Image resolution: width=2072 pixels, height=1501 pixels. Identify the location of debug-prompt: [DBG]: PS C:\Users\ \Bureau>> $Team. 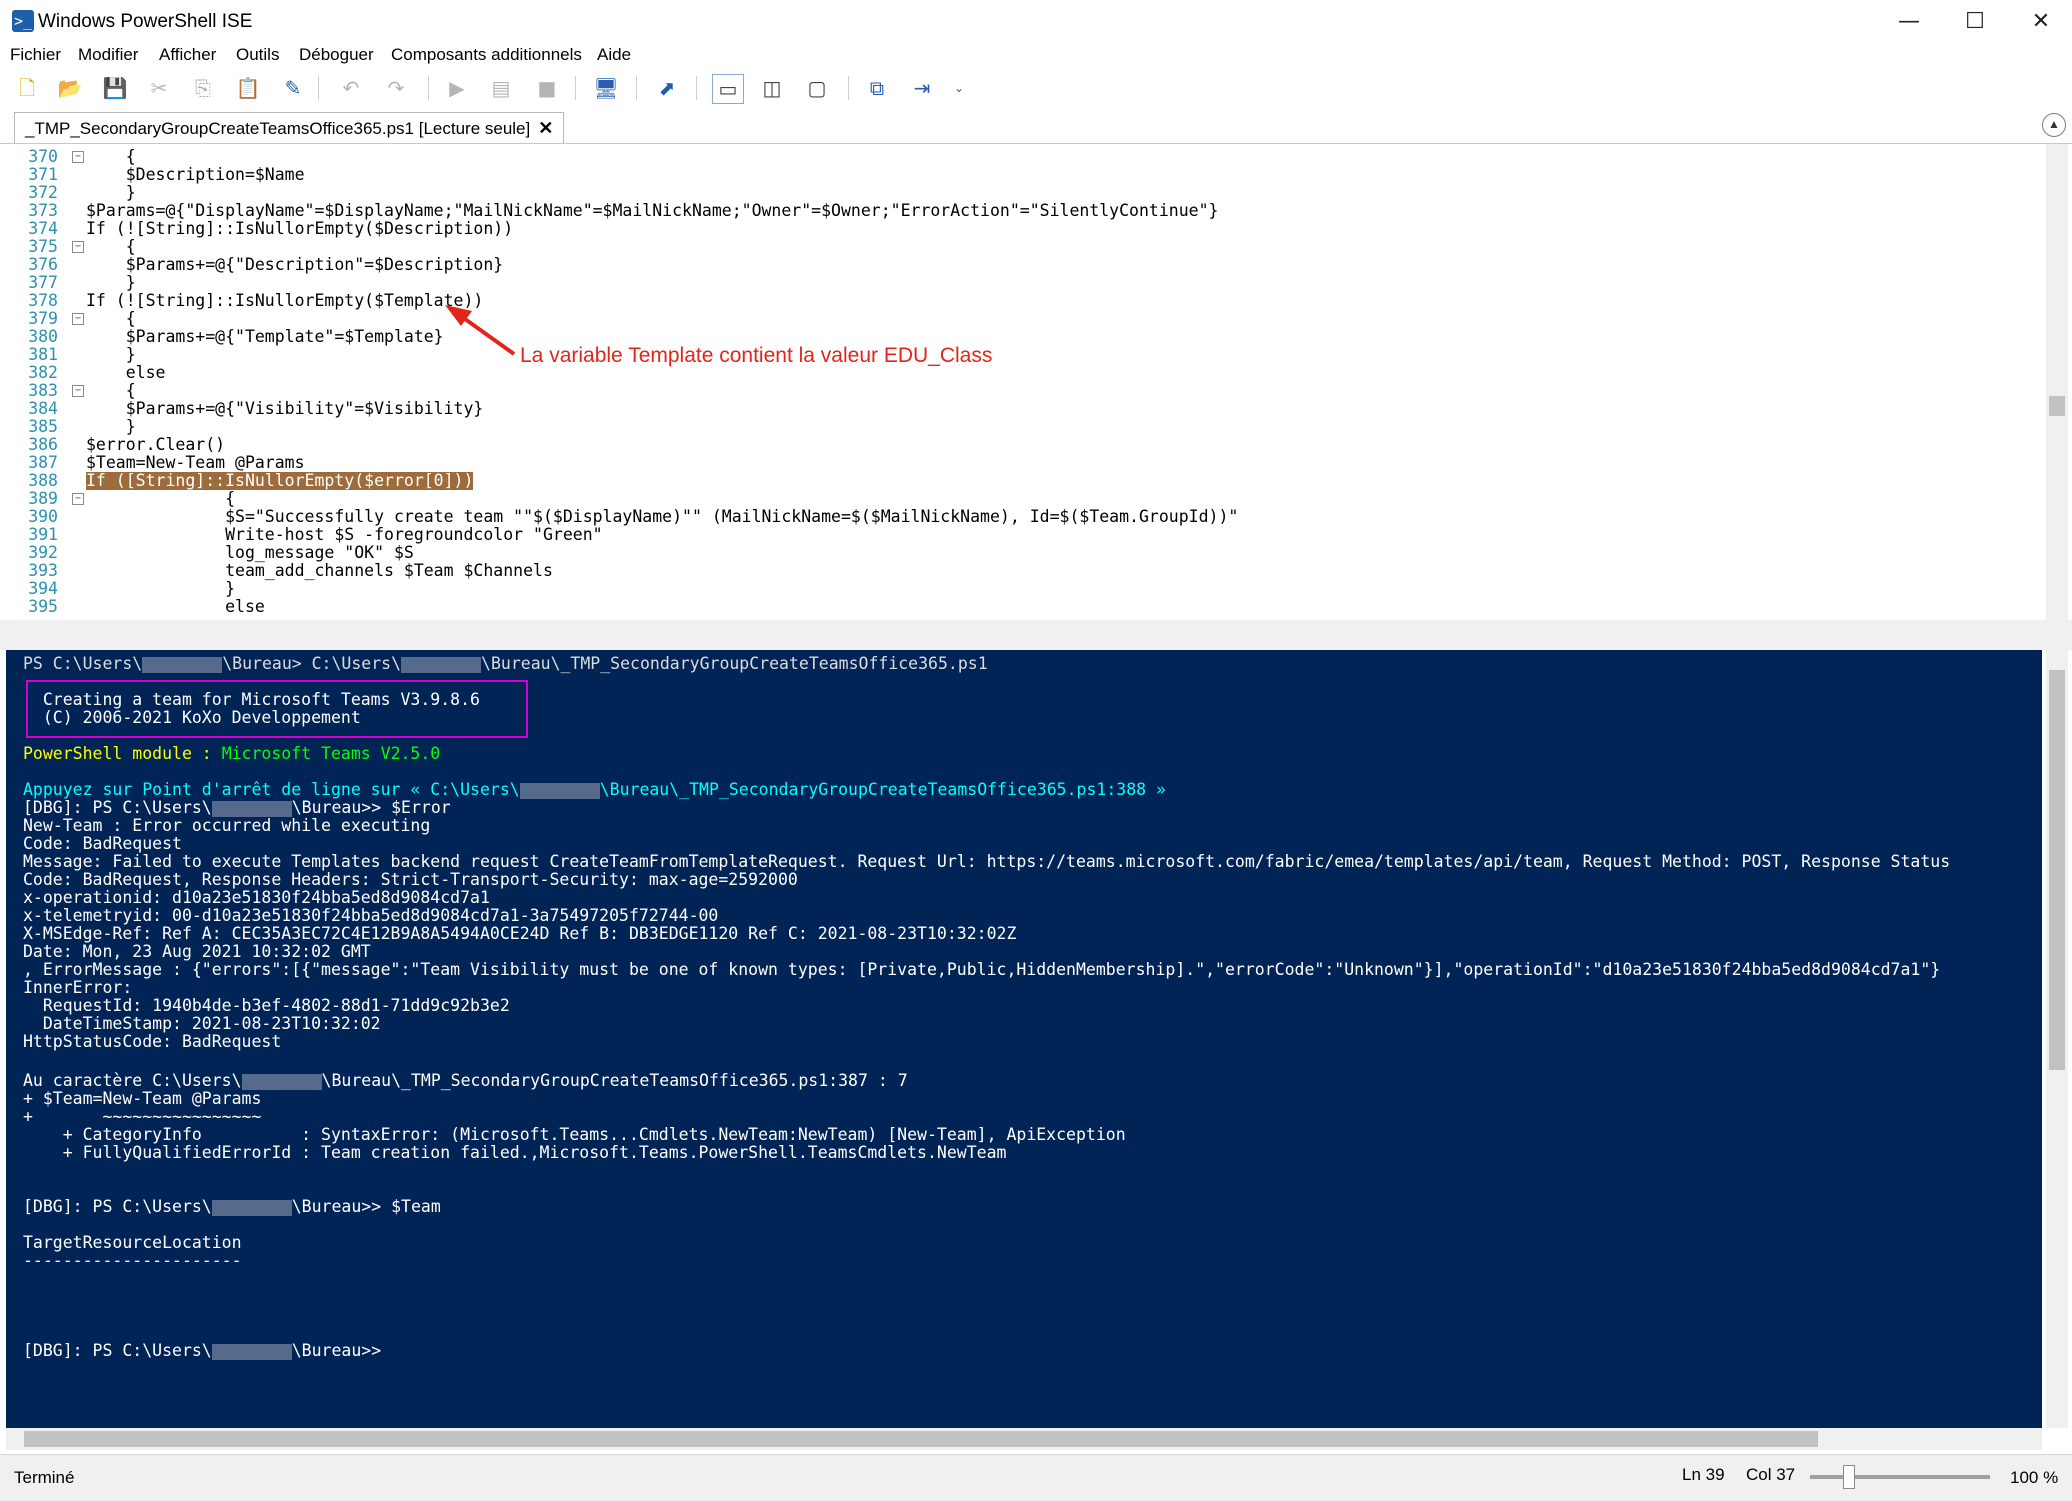
(232, 1206).